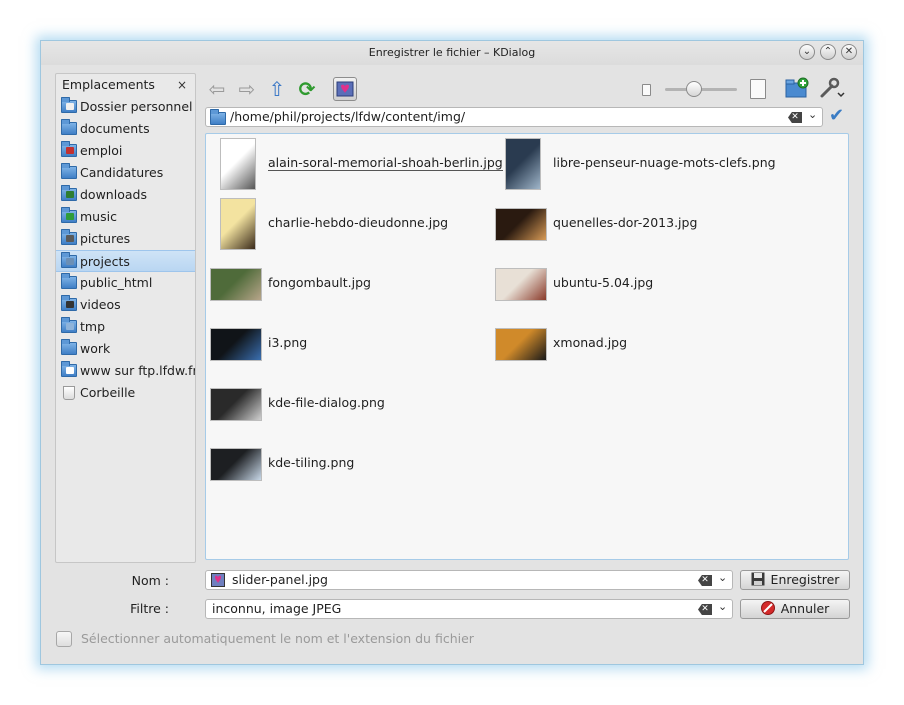  What do you see at coordinates (530, 89) in the screenshot?
I see `toolbar: ⇦ ⇨ ⇧ ⟳` at bounding box center [530, 89].